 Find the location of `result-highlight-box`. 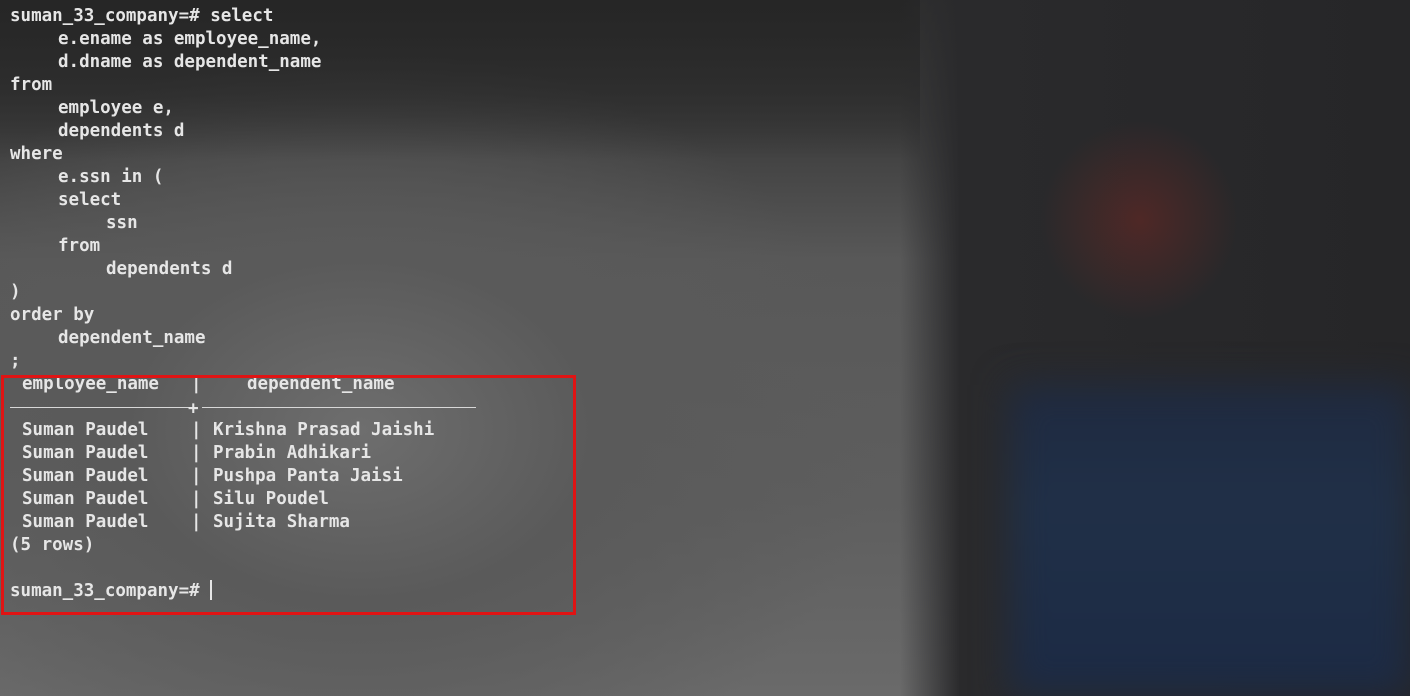

result-highlight-box is located at coordinates (288, 495).